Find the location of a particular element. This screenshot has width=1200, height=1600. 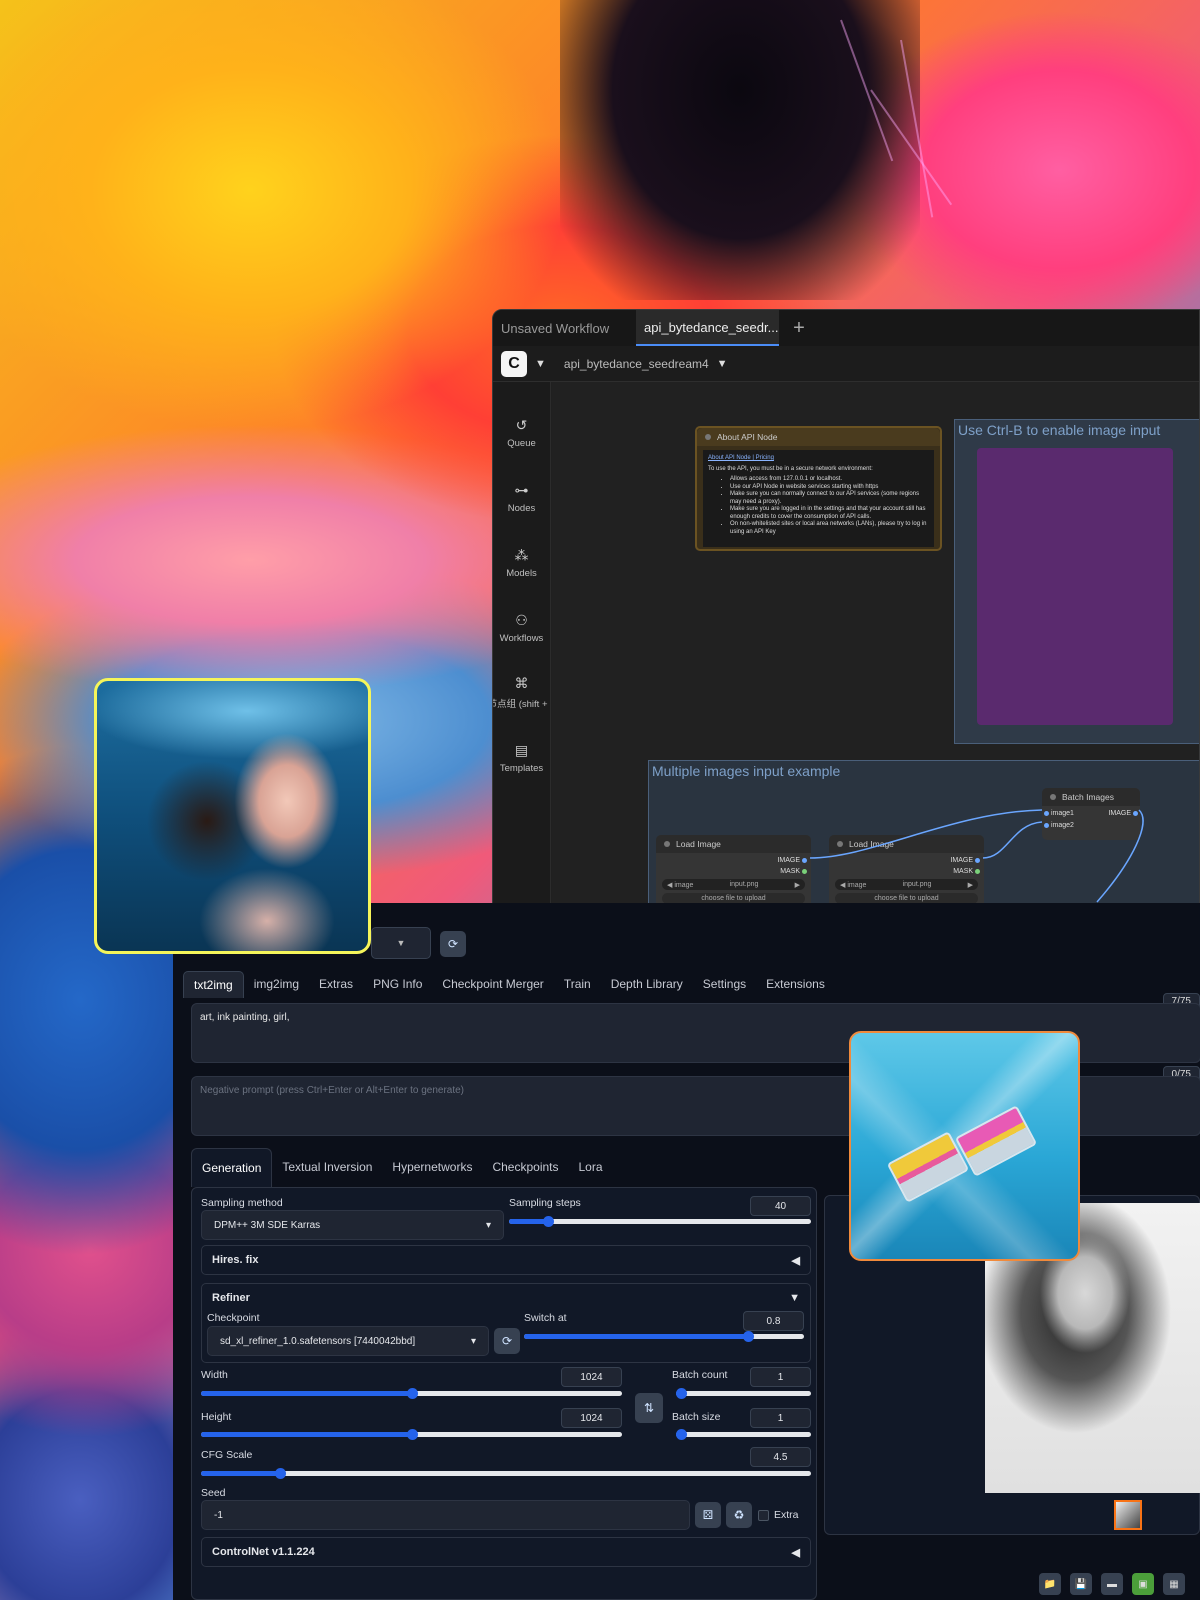

batch-size-input: 1 is located at coordinates (780, 1418).